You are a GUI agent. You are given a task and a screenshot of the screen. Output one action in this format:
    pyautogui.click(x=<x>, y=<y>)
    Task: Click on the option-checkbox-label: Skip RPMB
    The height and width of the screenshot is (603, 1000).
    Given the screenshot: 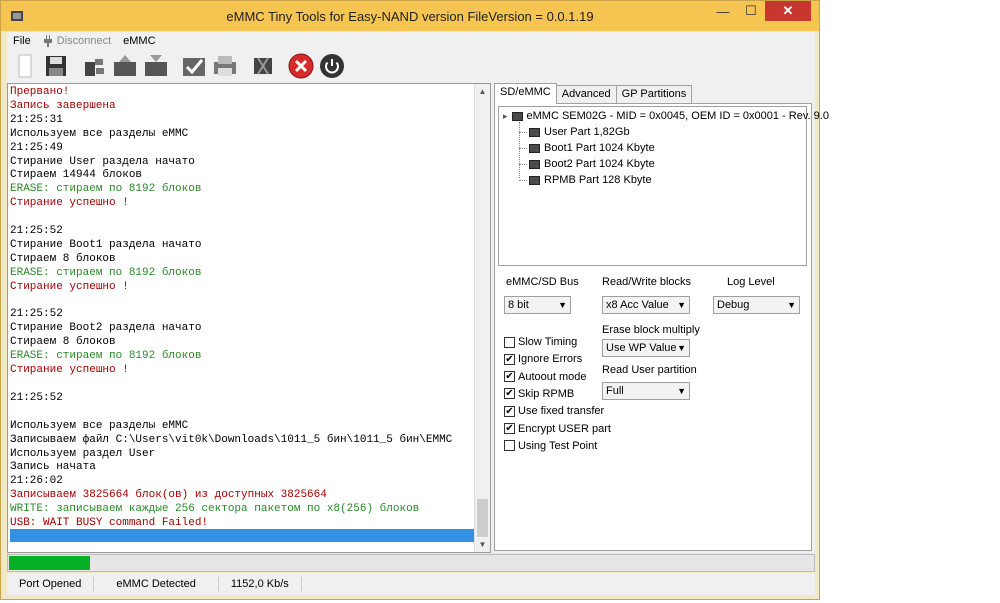 What is the action you would take?
    pyautogui.click(x=546, y=393)
    